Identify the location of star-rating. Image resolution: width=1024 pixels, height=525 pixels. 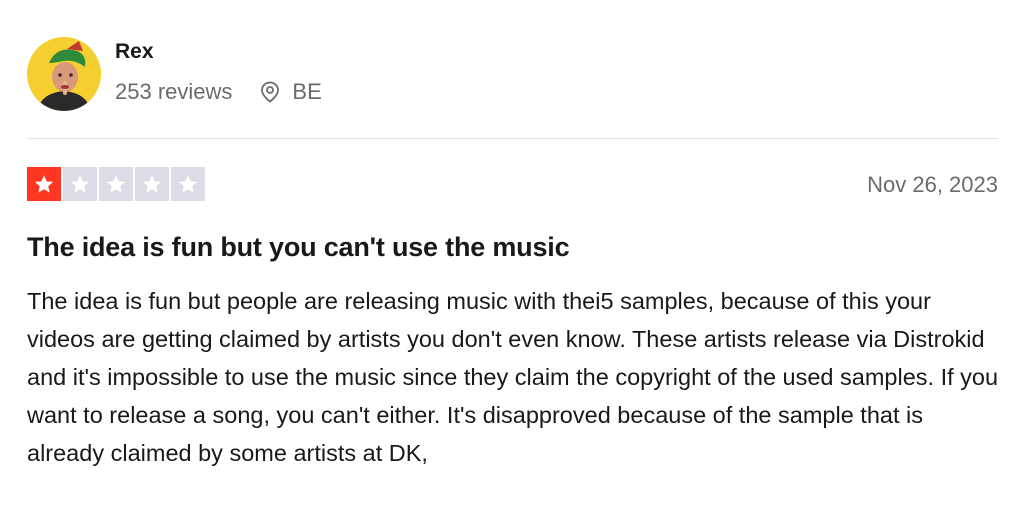
(116, 184).